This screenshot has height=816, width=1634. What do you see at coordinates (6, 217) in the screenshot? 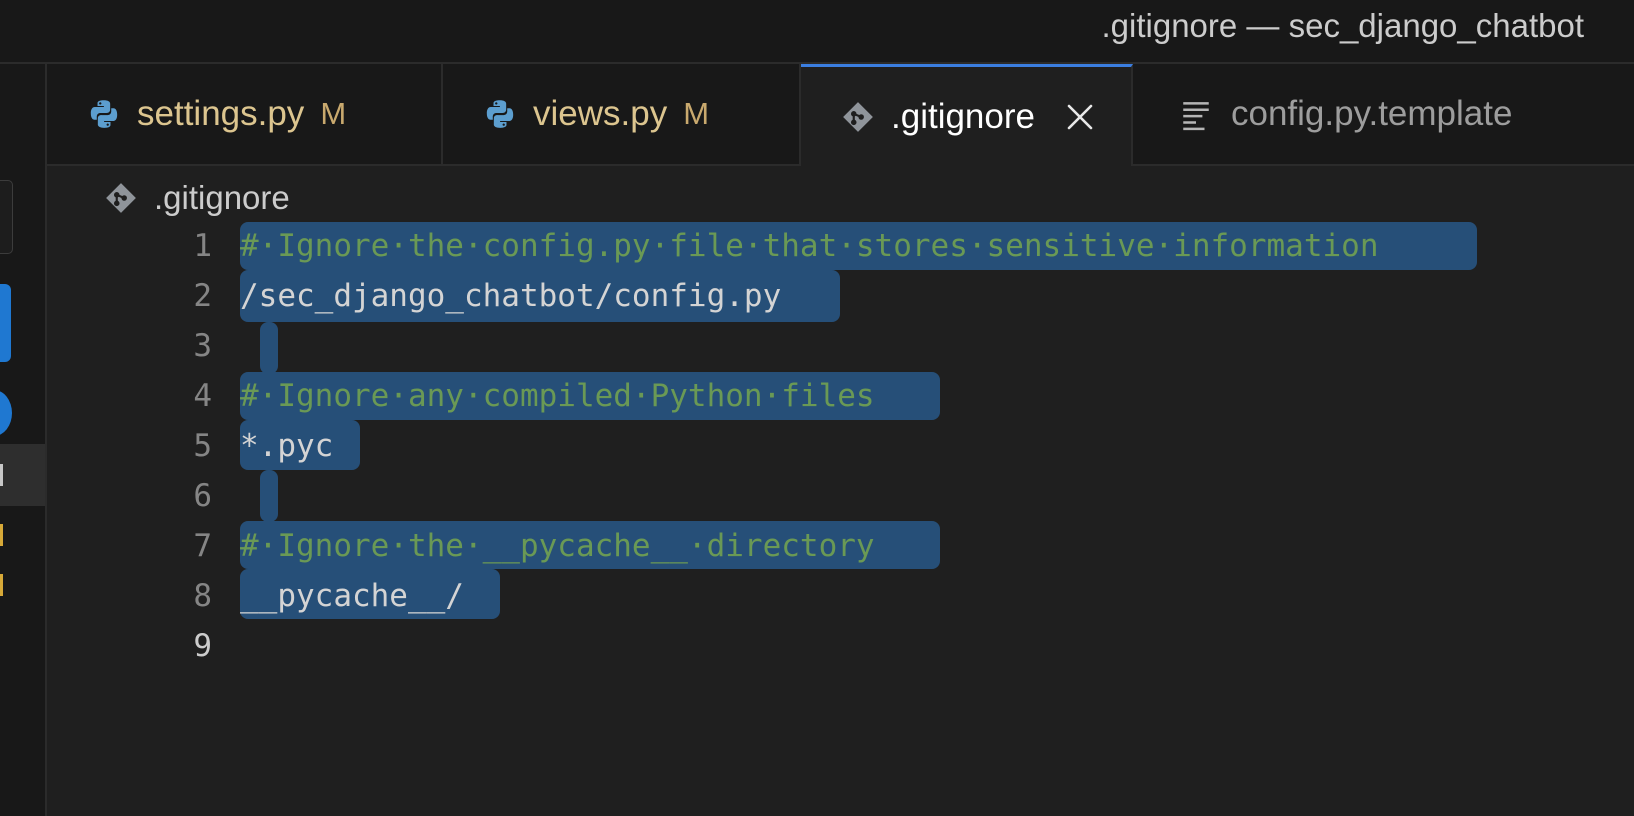
I see `activity-panel-toggle` at bounding box center [6, 217].